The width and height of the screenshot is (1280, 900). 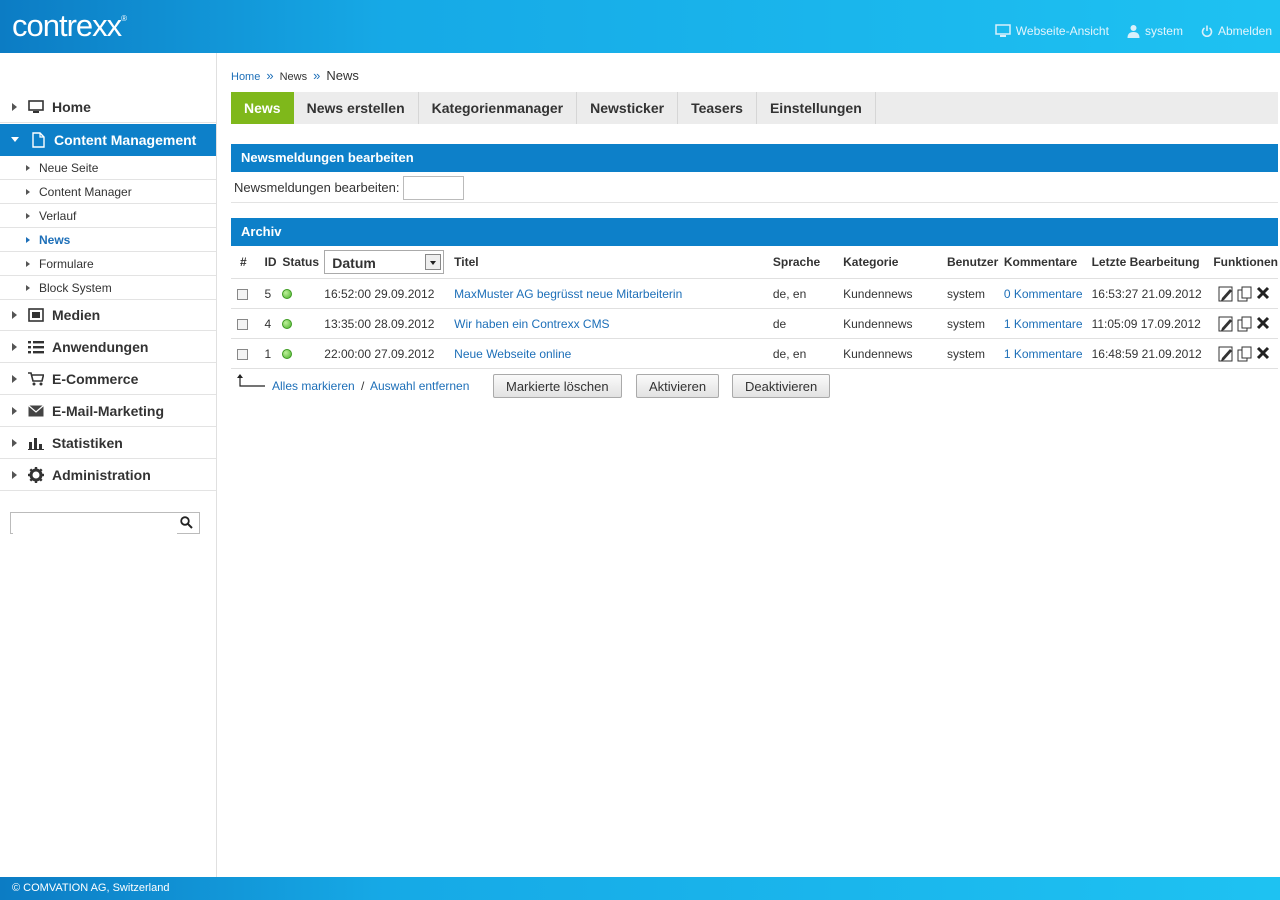 I want to click on row-language: de, en, so click(x=805, y=353).